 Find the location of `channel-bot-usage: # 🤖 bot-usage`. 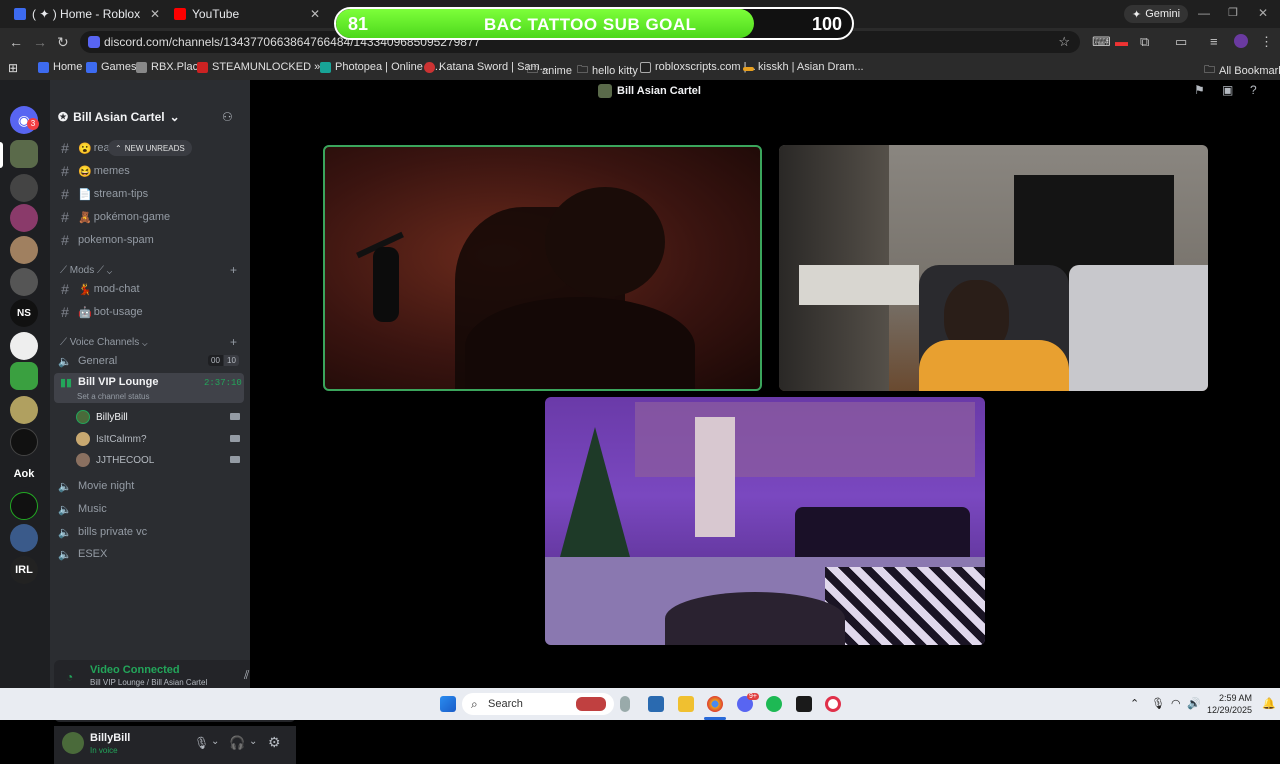

channel-bot-usage: # 🤖 bot-usage is located at coordinates (151, 312).